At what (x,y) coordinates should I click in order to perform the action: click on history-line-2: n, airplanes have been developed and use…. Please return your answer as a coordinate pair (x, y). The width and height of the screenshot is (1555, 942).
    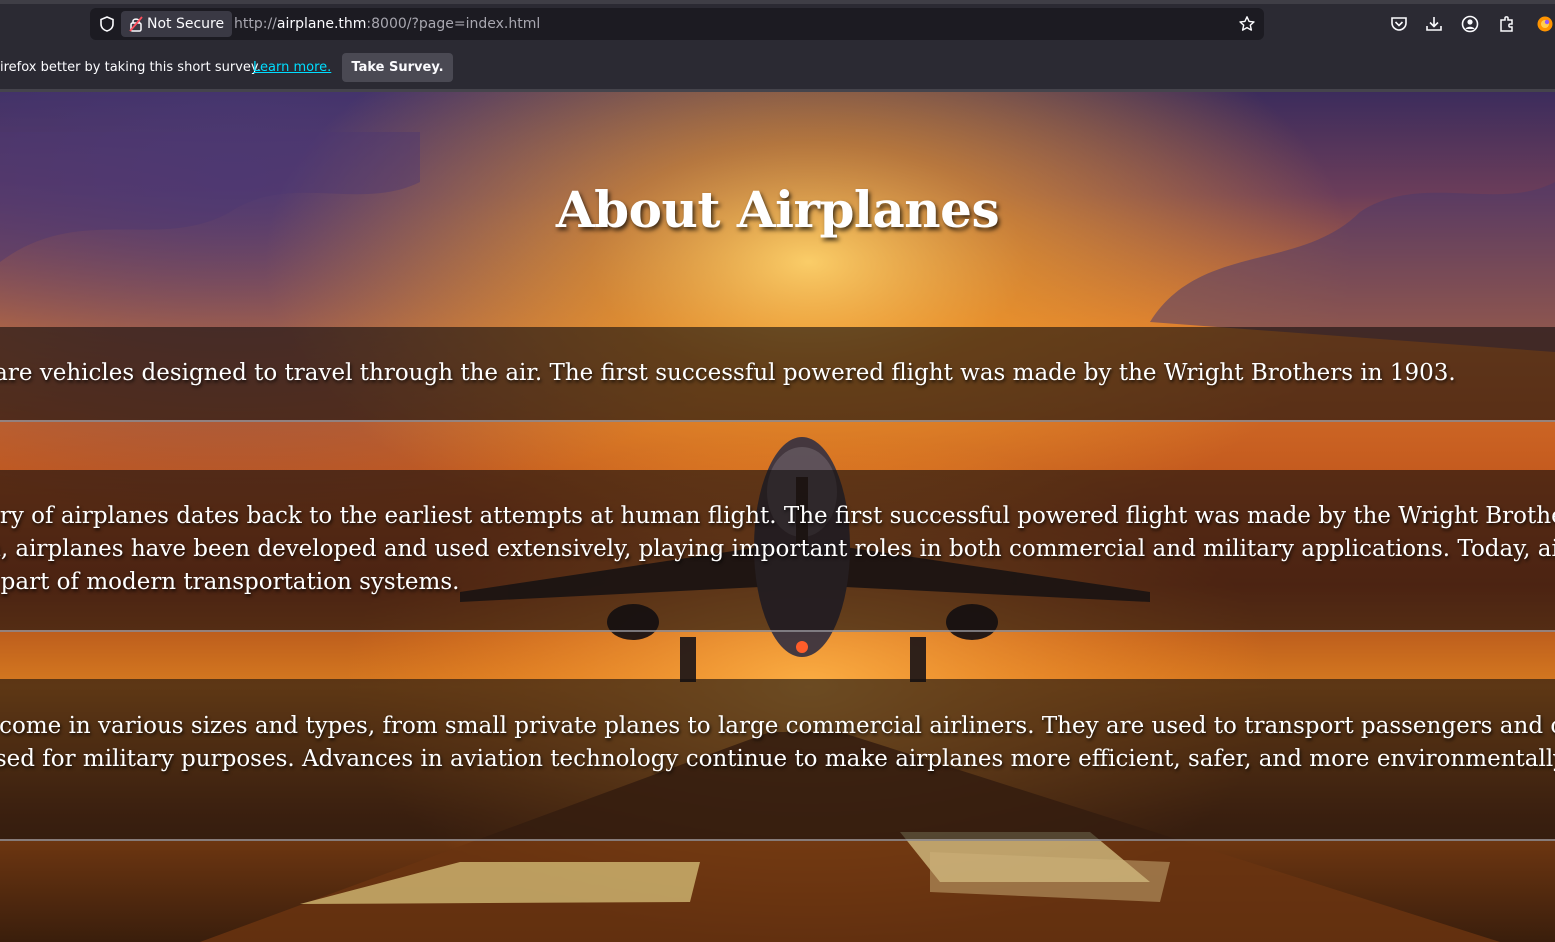
    Looking at the image, I should click on (777, 549).